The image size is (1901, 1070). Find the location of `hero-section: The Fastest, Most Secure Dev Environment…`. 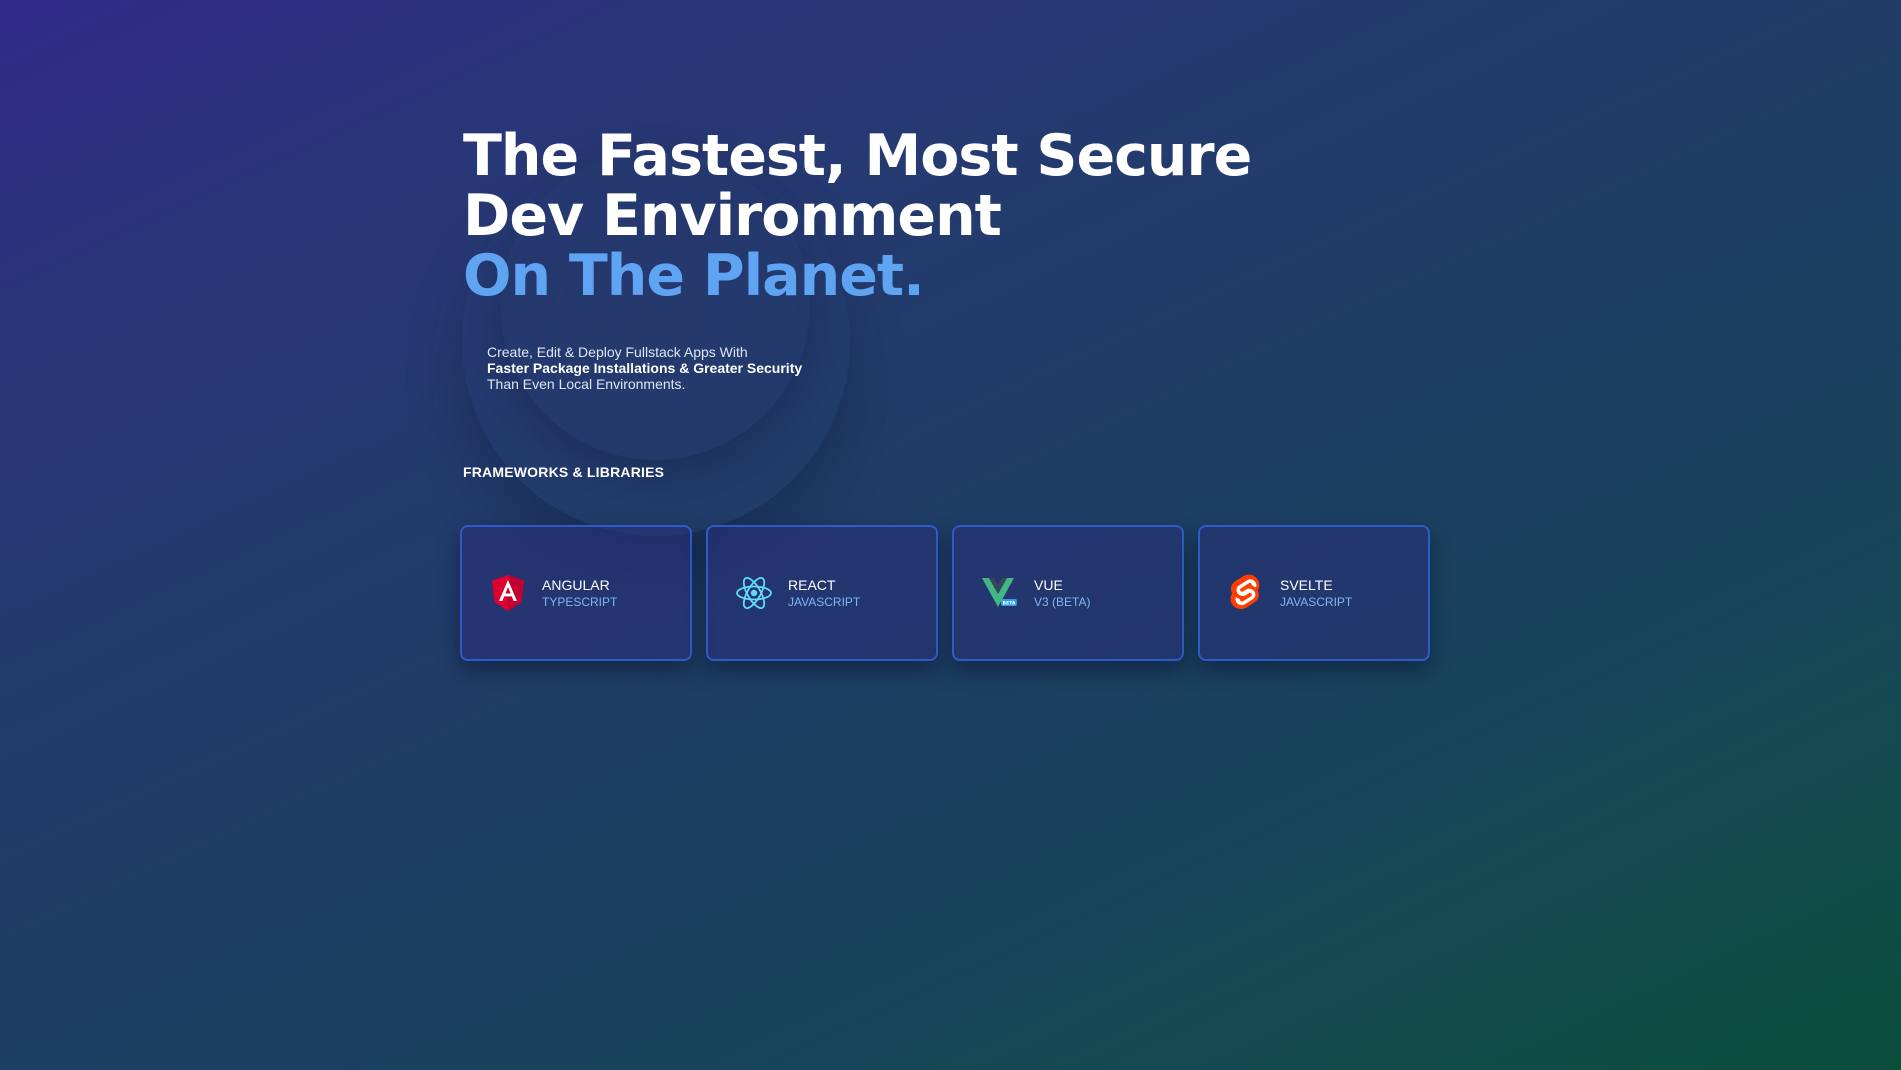

hero-section: The Fastest, Most Secure Dev Environment… is located at coordinates (913, 259).